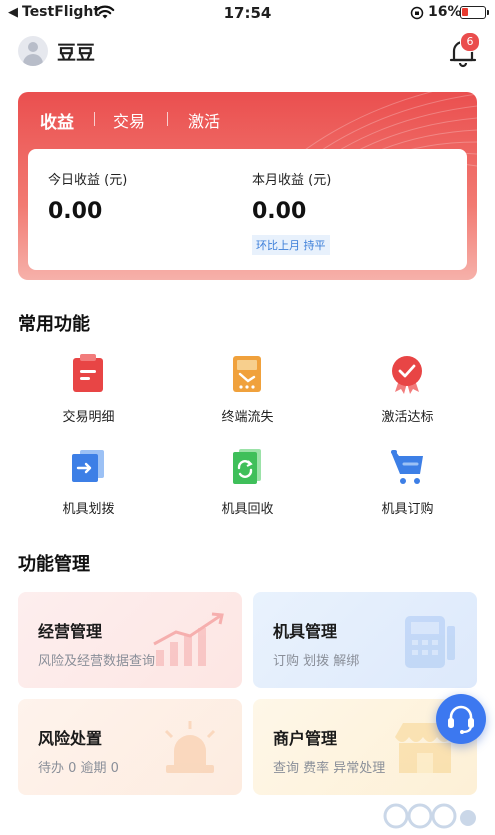 Image resolution: width=495 pixels, height=835 pixels. I want to click on watermark-logo, so click(429, 816).